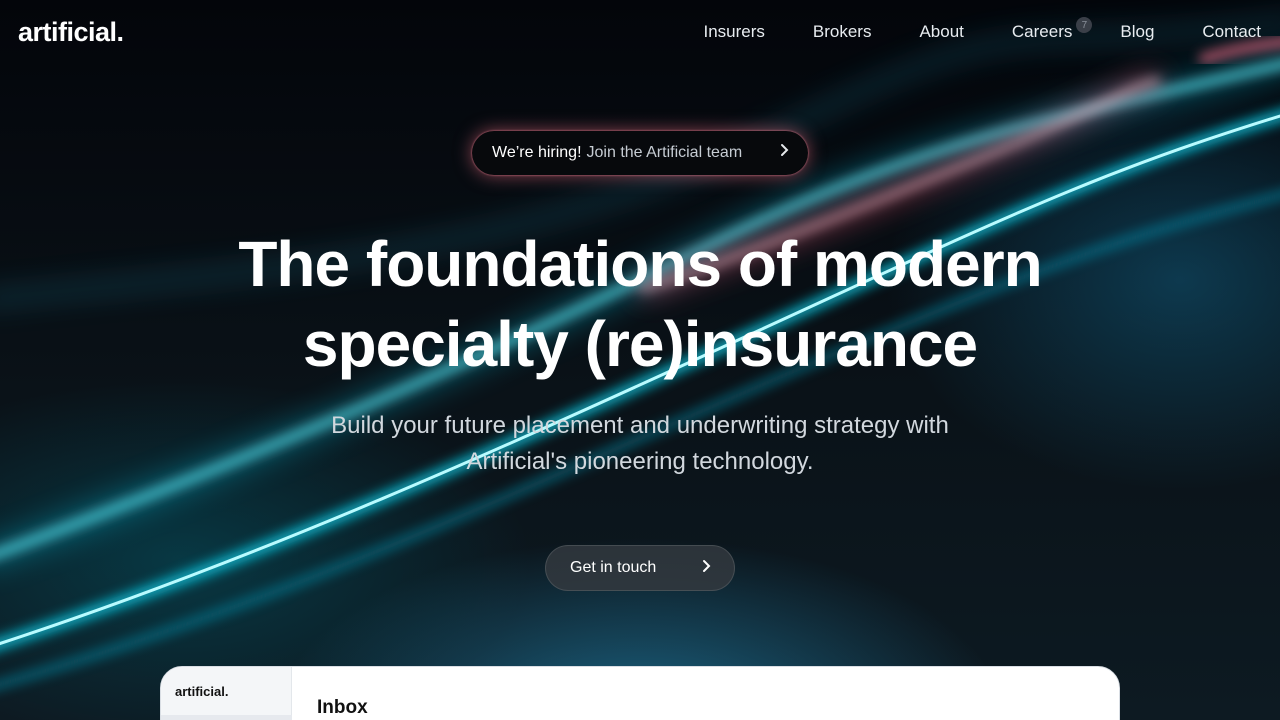 The height and width of the screenshot is (720, 1280). Describe the element at coordinates (71, 32) in the screenshot. I see `brand-logo: artificial.` at that location.